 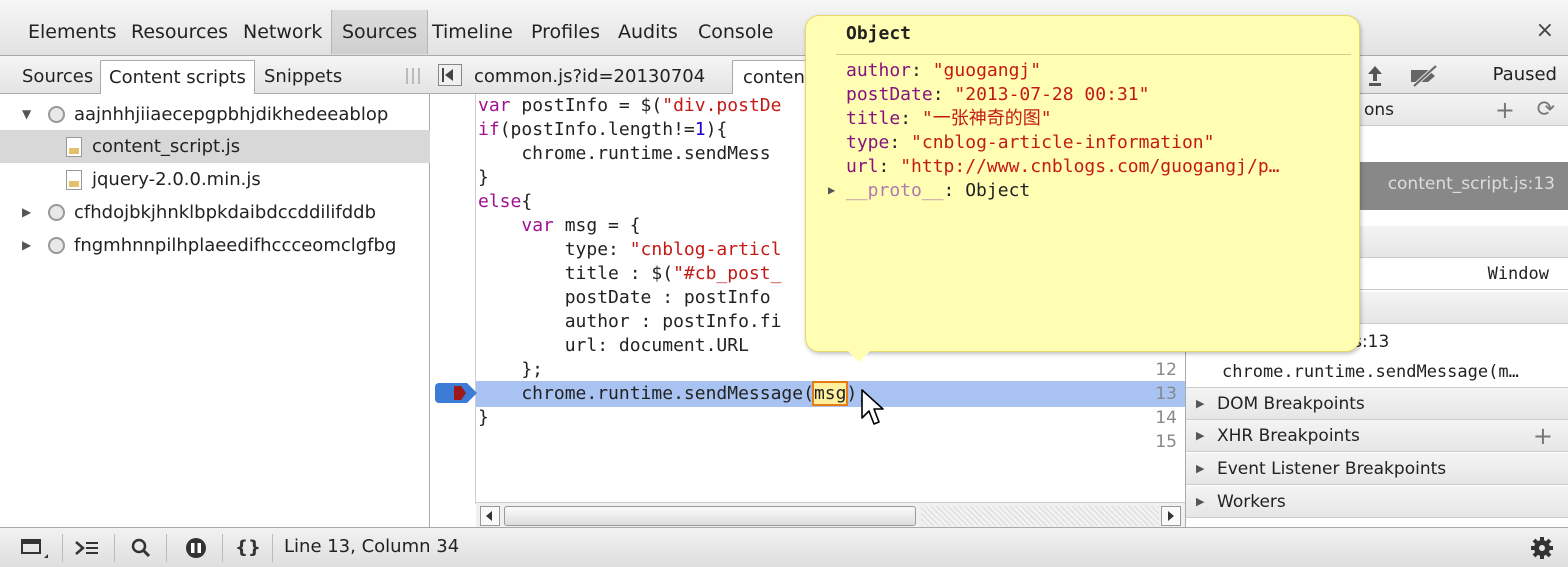 I want to click on tab-sources: Sources, so click(x=380, y=32).